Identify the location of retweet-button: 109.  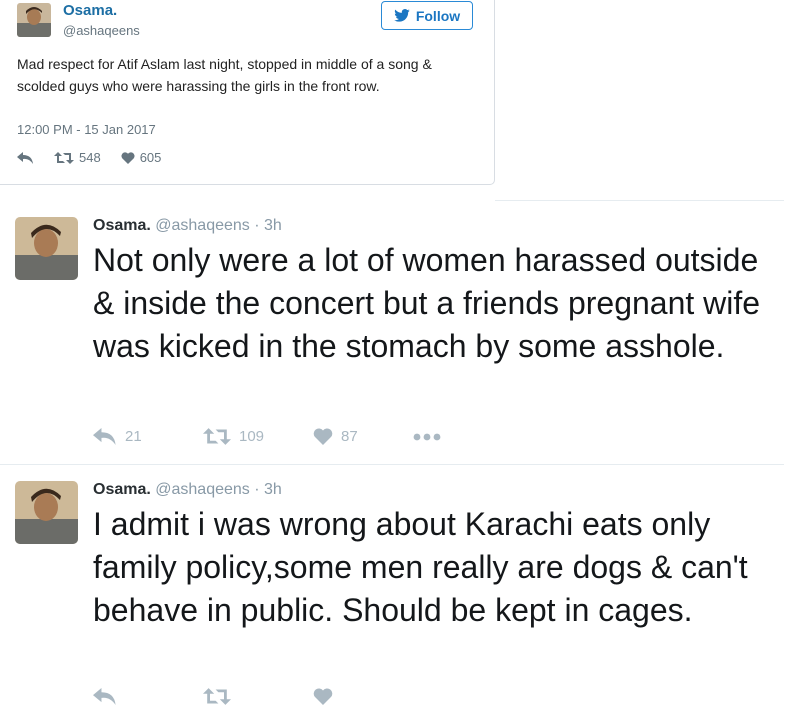
(258, 436).